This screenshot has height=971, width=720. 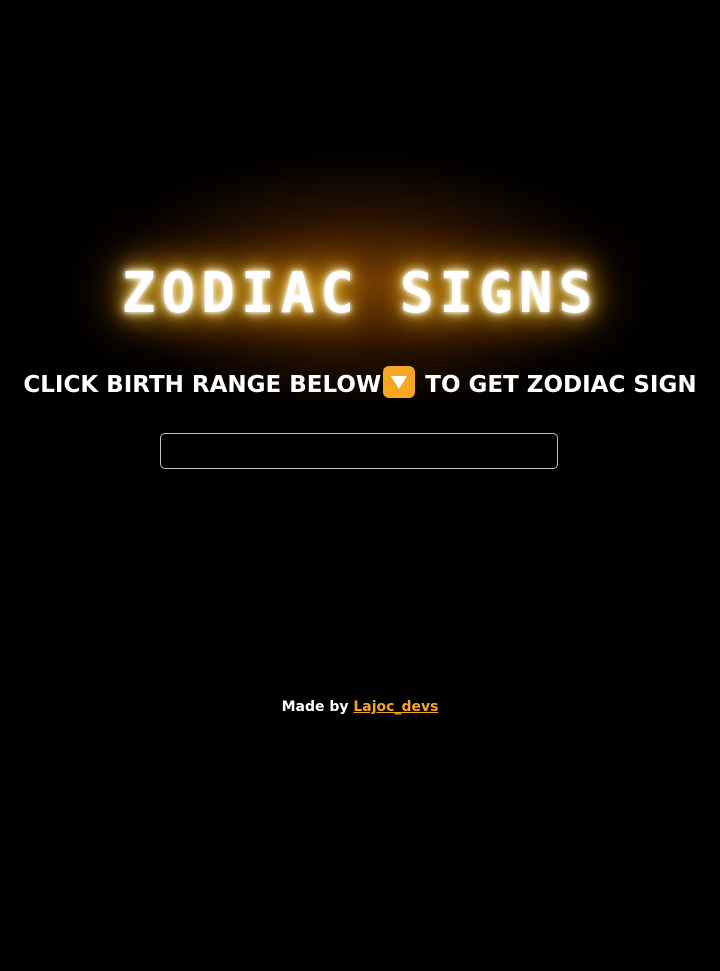 What do you see at coordinates (399, 382) in the screenshot?
I see `down-arrow-icon` at bounding box center [399, 382].